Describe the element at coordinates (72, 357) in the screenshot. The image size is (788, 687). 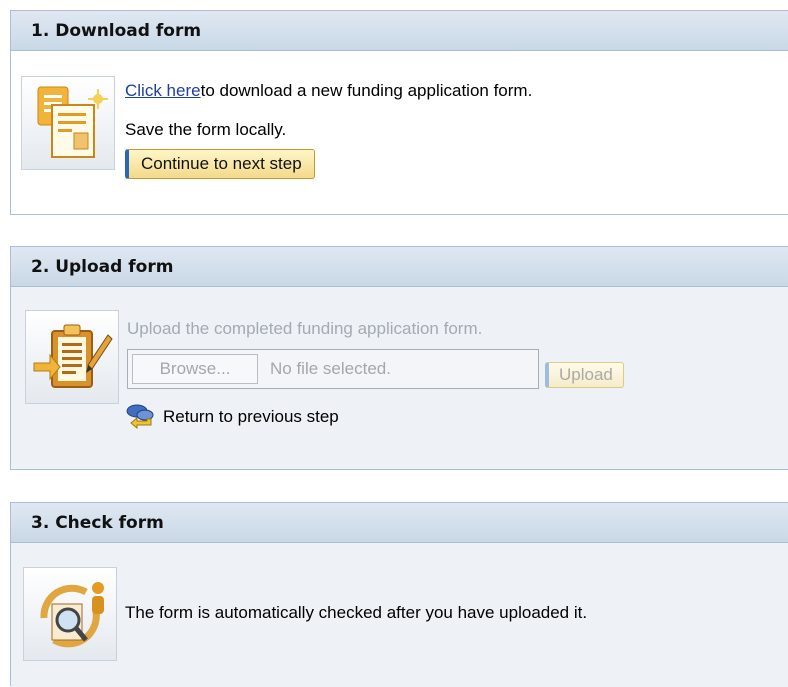
I see `clipboard-edit-icon` at that location.